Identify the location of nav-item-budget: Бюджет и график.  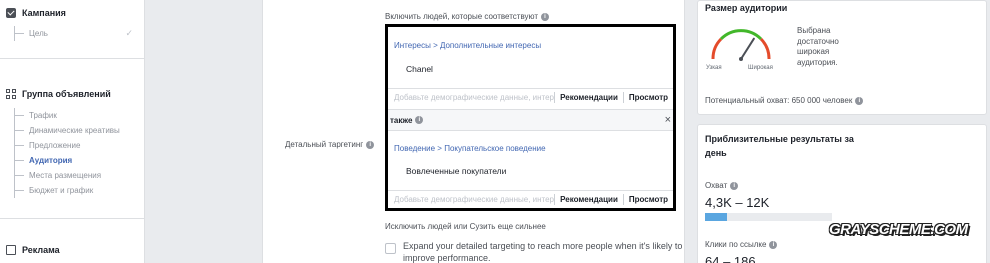
(72, 190).